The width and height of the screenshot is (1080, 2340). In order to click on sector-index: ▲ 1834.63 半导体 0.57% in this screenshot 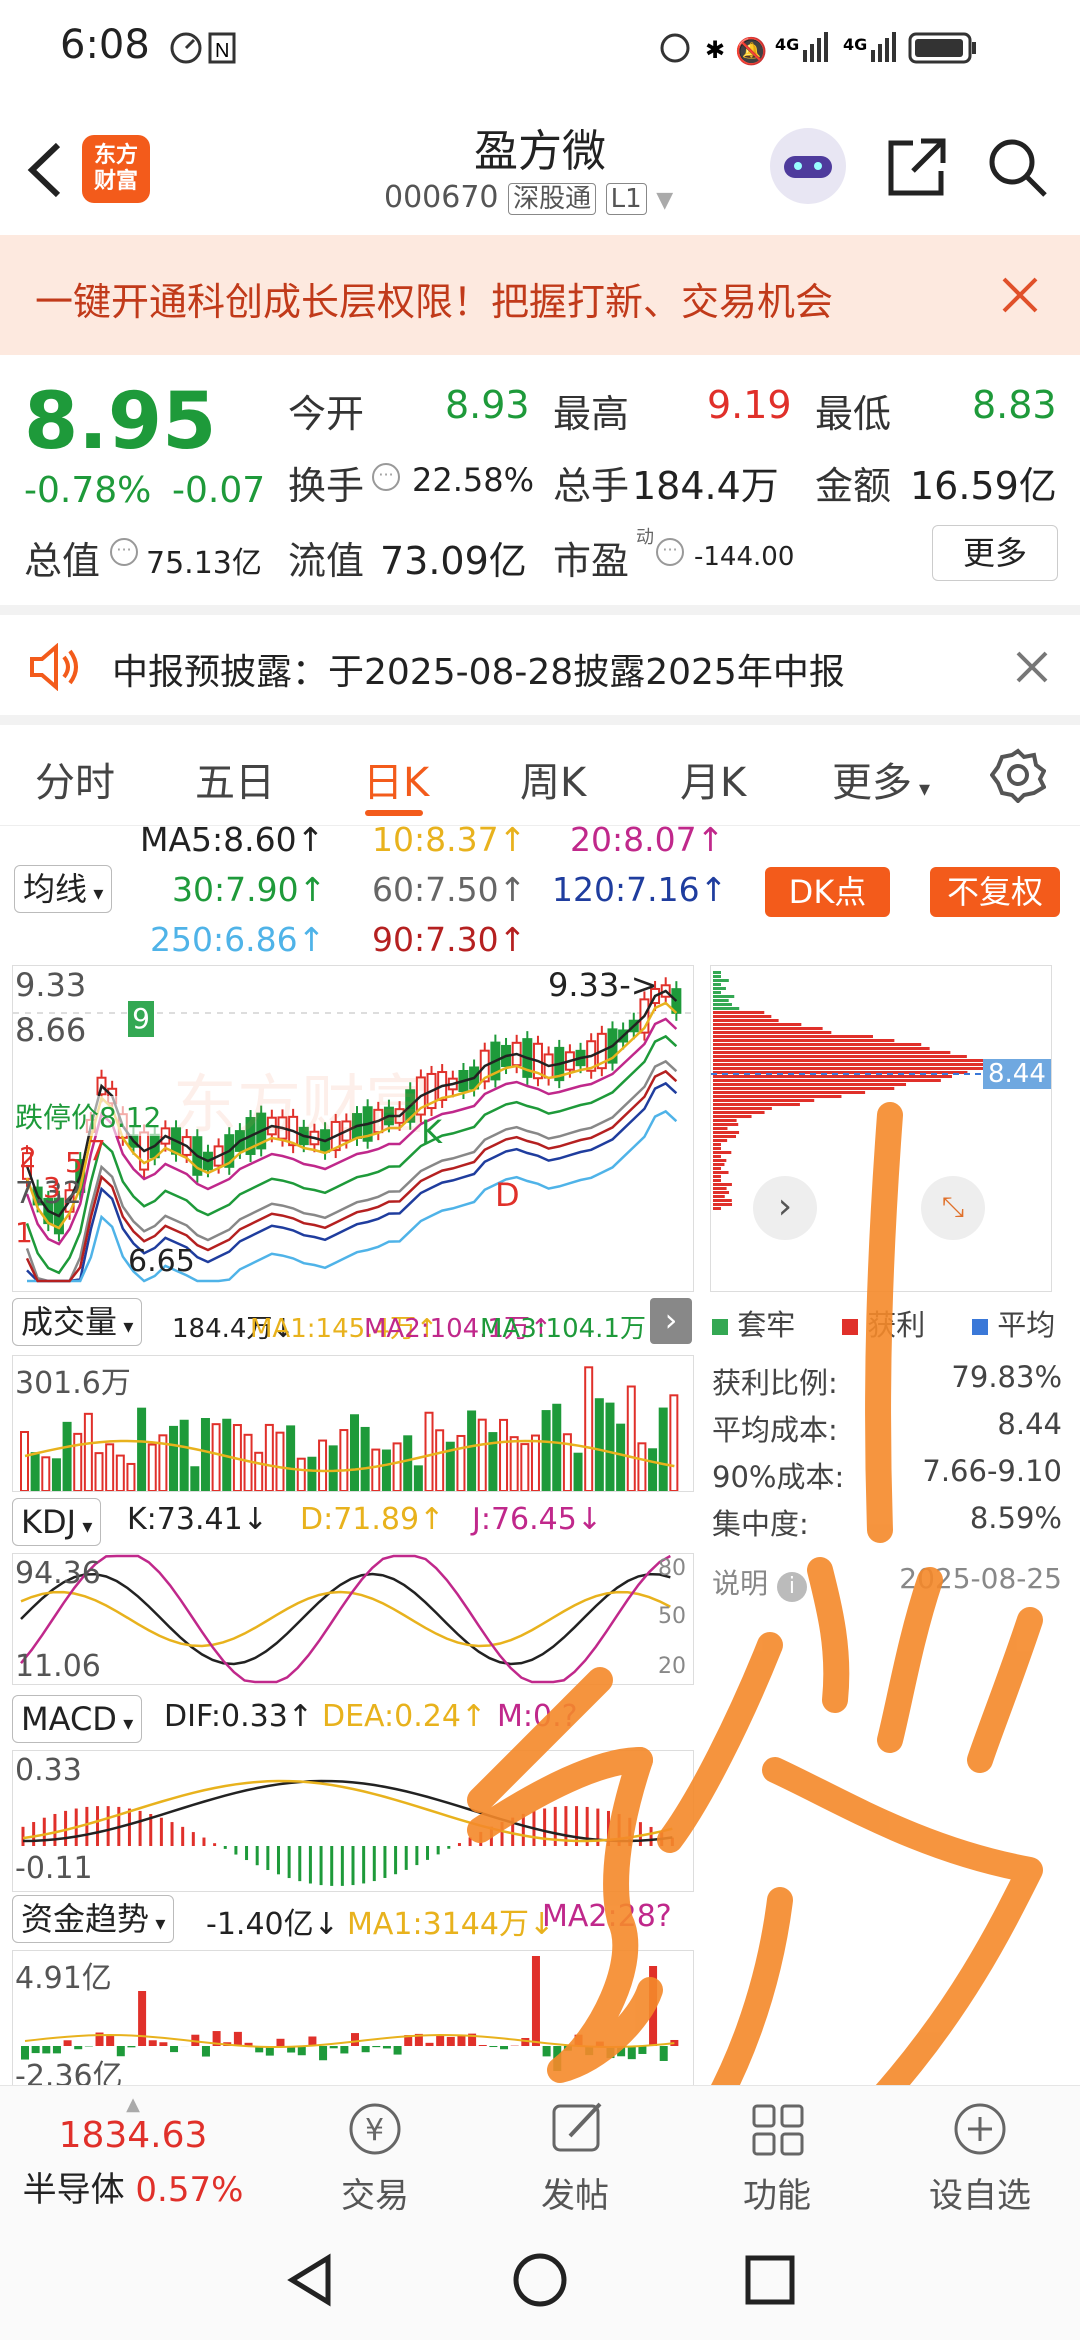, I will do `click(133, 2152)`.